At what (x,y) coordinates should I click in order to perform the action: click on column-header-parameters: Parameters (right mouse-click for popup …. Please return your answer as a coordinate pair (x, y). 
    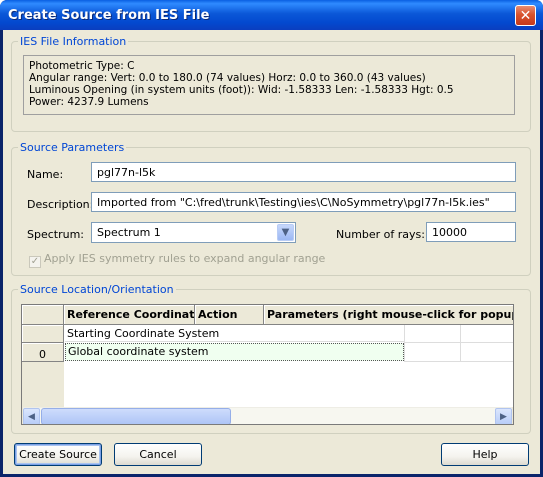
    Looking at the image, I should click on (388, 315).